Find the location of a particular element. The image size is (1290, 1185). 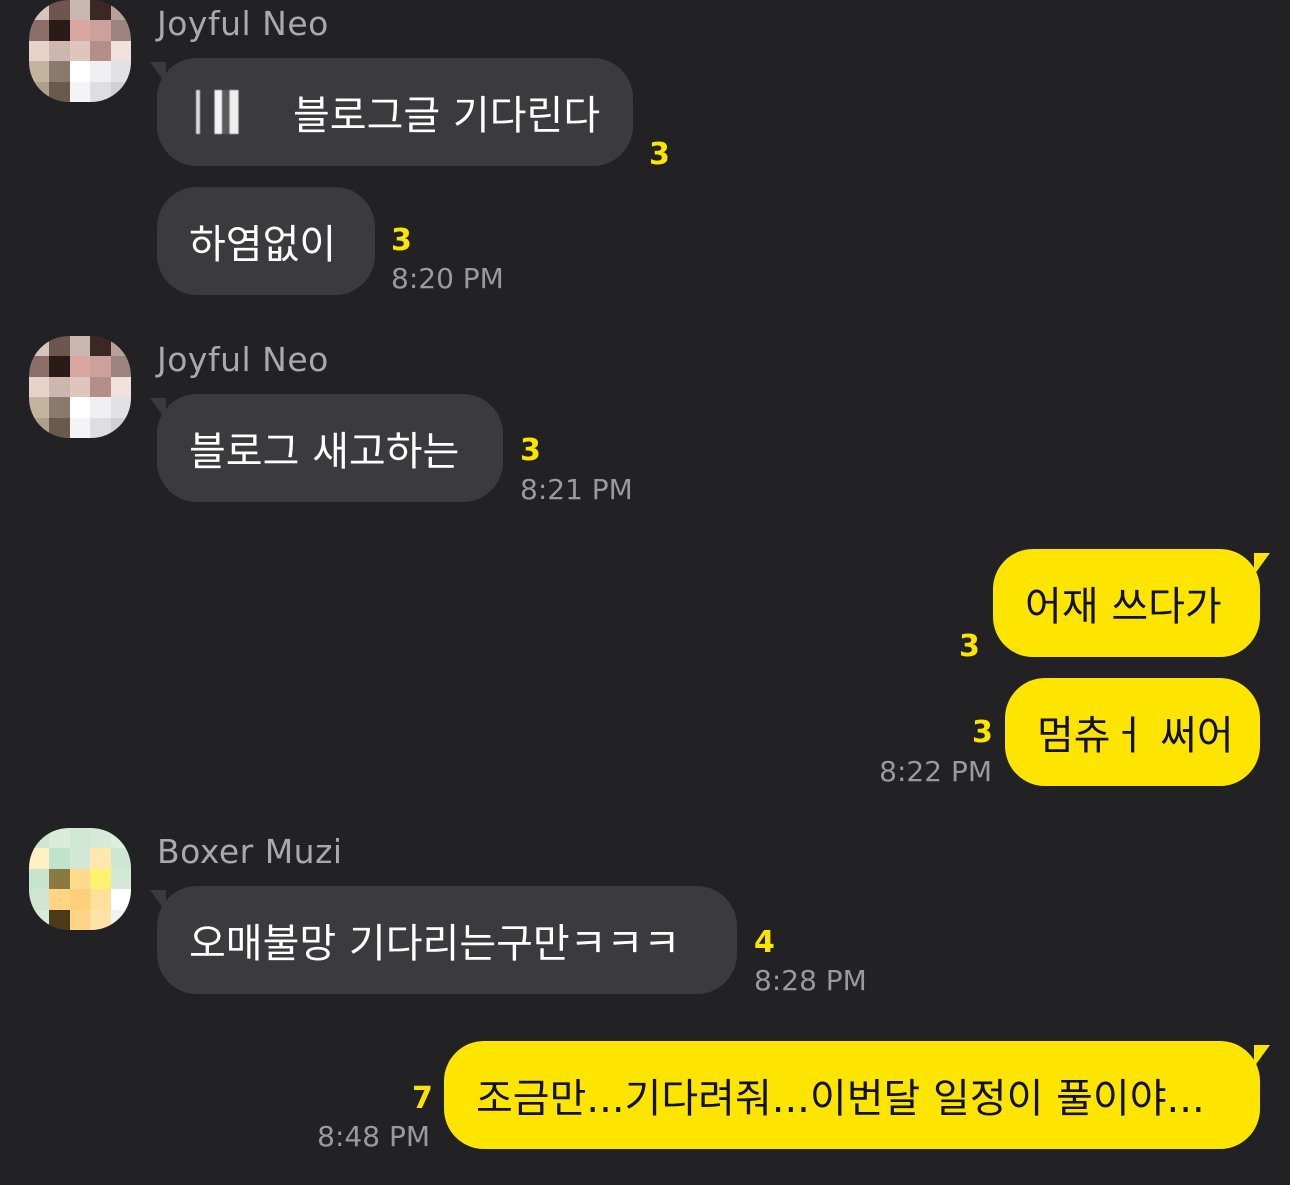

message-bubble: 멈츄ㅓ 써어 is located at coordinates (1132, 732).